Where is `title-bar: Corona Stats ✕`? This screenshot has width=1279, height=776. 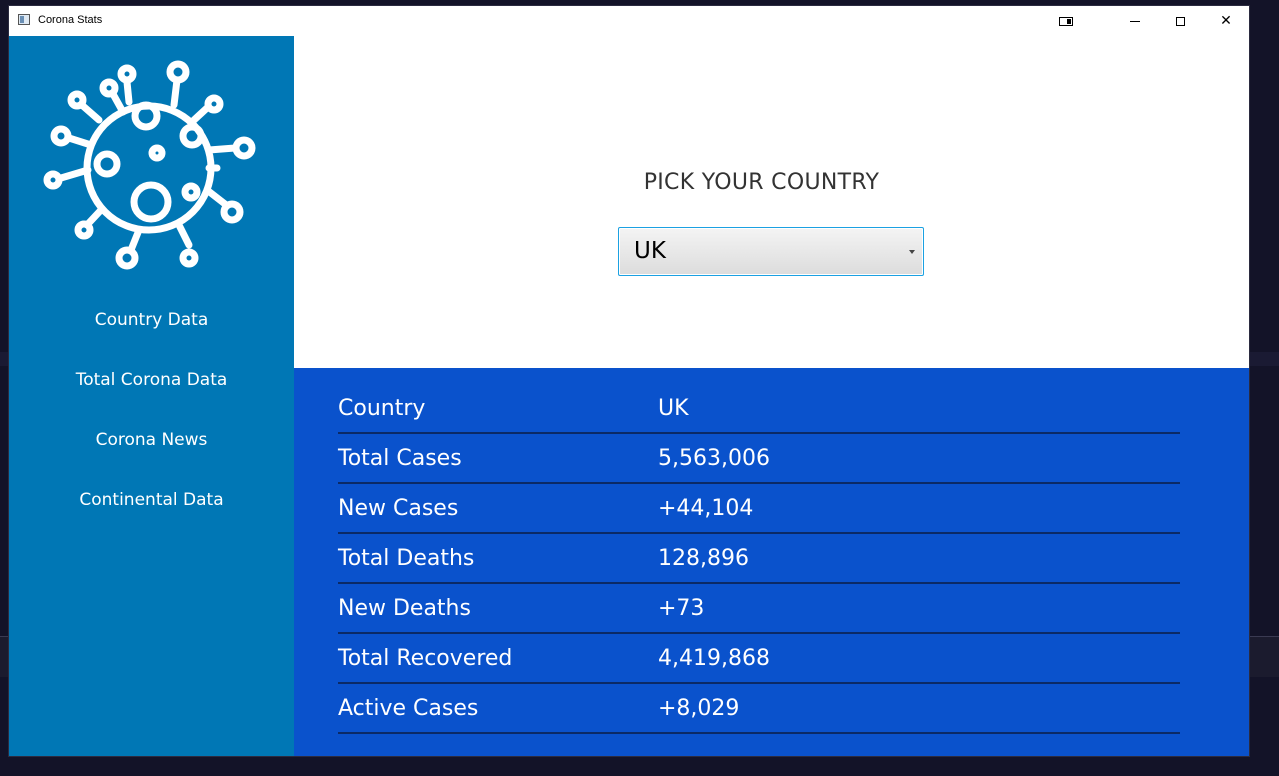
title-bar: Corona Stats ✕ is located at coordinates (629, 21).